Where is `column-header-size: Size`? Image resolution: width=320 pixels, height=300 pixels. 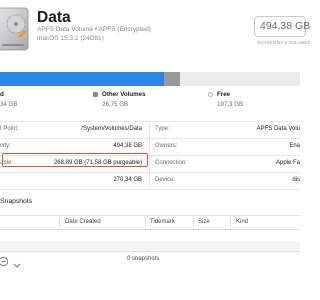 column-header-size: Size is located at coordinates (204, 222).